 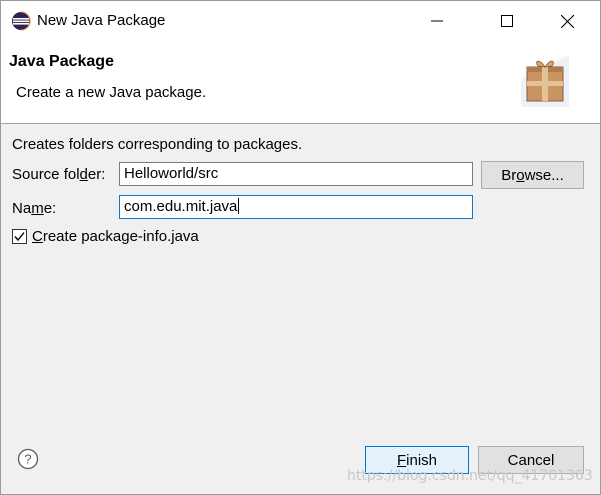 What do you see at coordinates (422, 460) in the screenshot?
I see `finish-label-rest: inish` at bounding box center [422, 460].